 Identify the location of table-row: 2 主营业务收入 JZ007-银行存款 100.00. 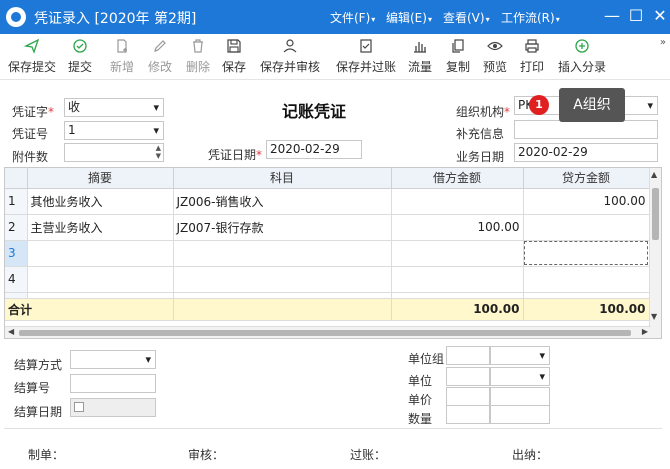
(327, 227).